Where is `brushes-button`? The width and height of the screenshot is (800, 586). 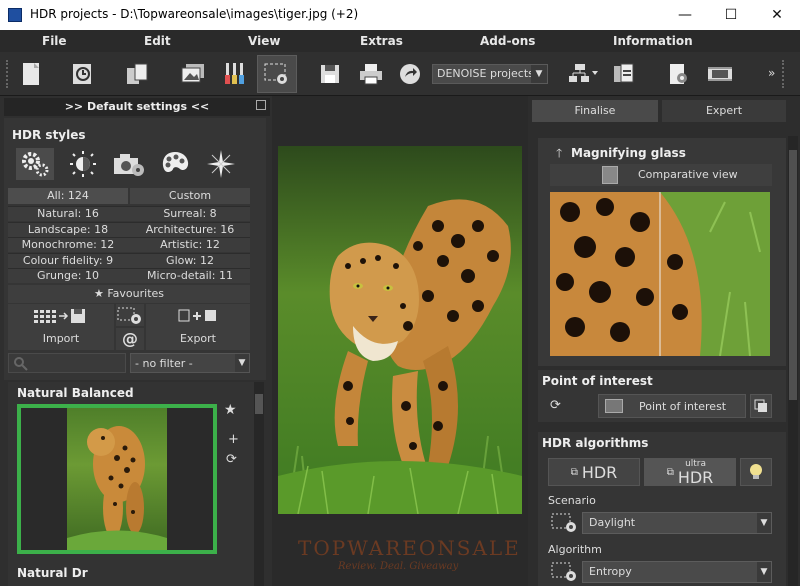 brushes-button is located at coordinates (235, 74).